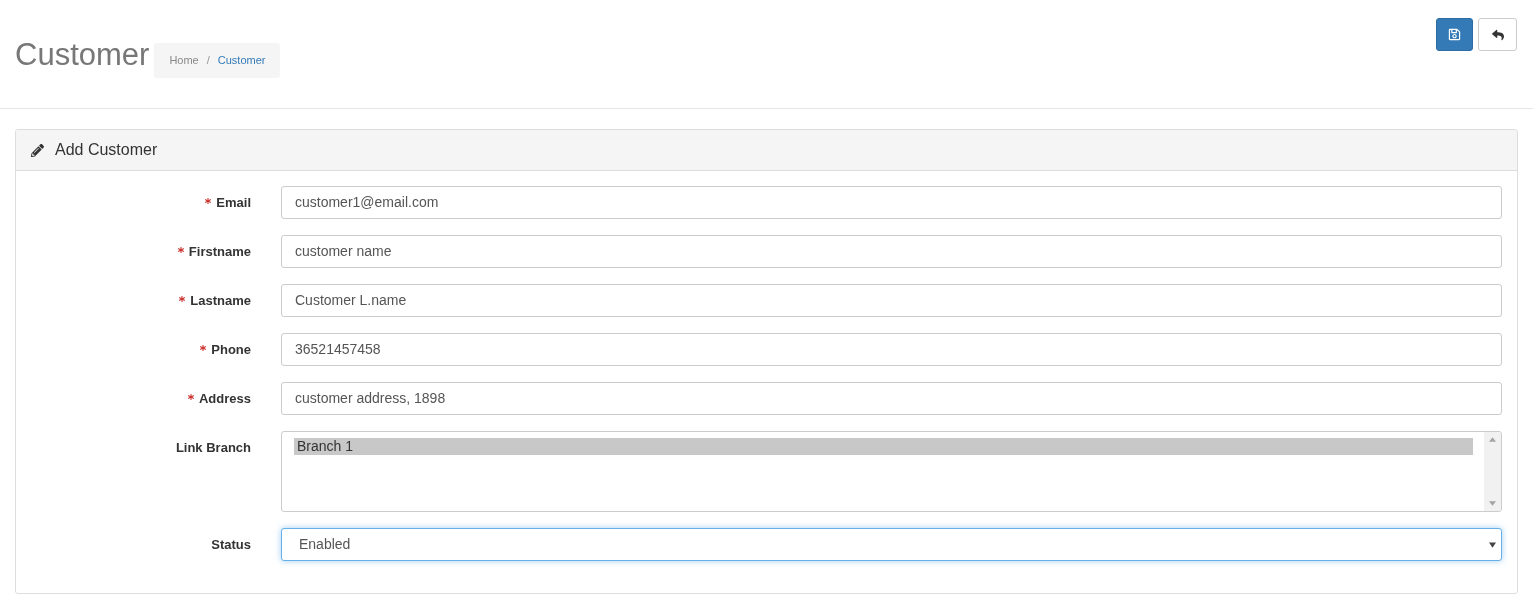 The image size is (1533, 614). What do you see at coordinates (231, 544) in the screenshot?
I see `field-label: Status` at bounding box center [231, 544].